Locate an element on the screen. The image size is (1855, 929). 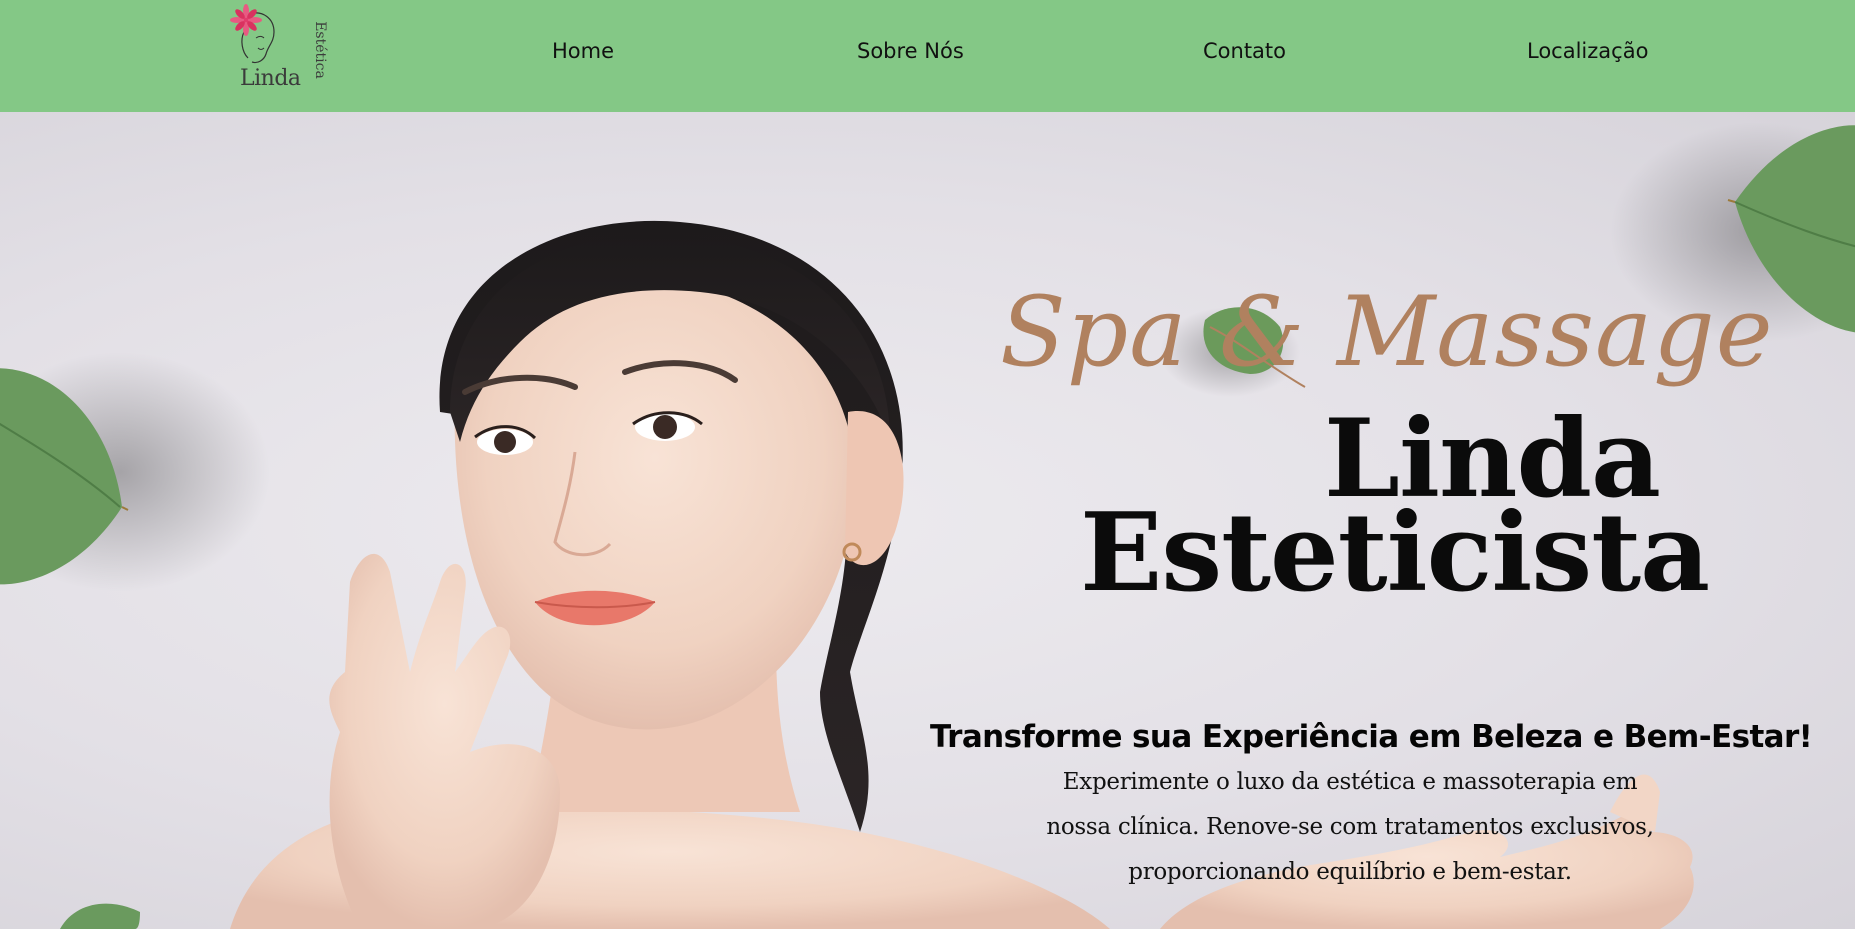
logo-name: Linda is located at coordinates (270, 78).